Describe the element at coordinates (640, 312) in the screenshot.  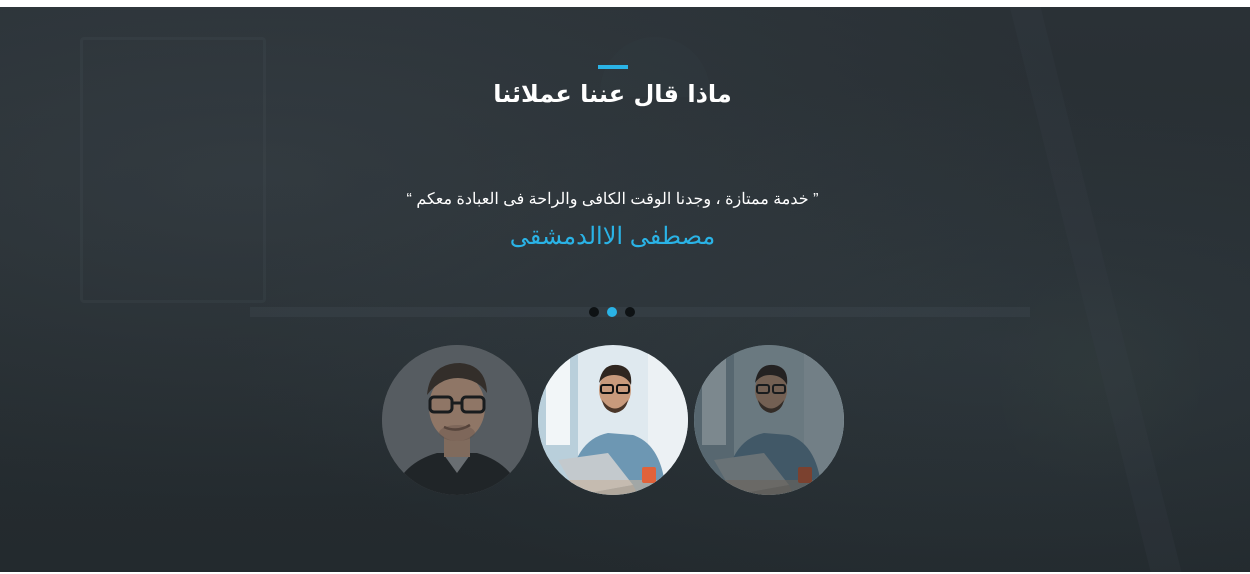
I see `background-desk` at that location.